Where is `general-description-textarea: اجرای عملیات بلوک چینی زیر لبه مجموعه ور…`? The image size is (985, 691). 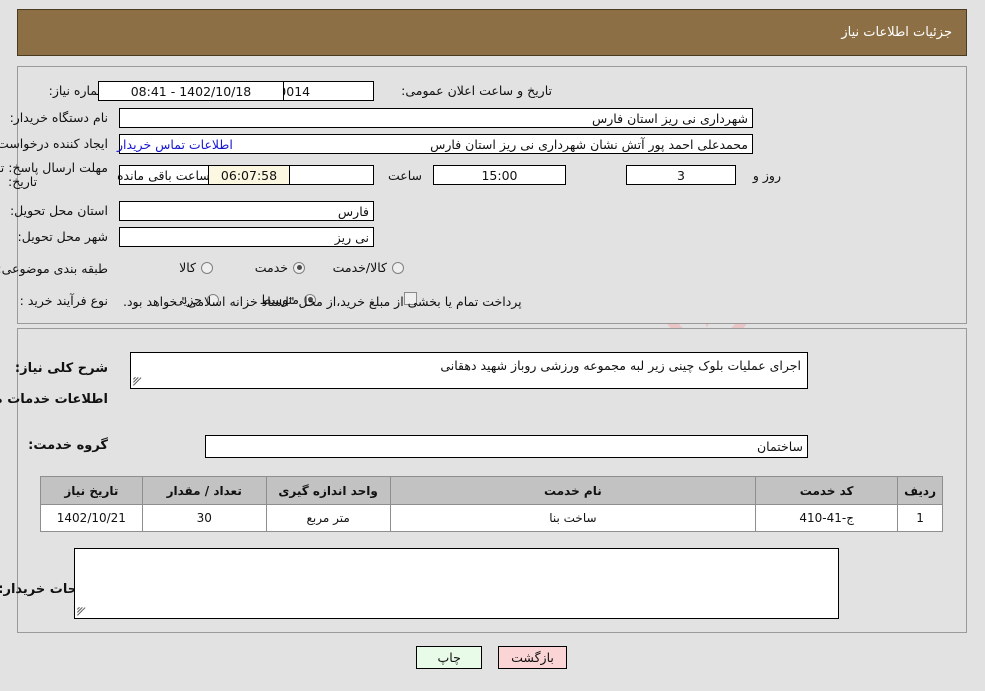 general-description-textarea: اجرای عملیات بلوک چینی زیر لبه مجموعه ور… is located at coordinates (470, 370).